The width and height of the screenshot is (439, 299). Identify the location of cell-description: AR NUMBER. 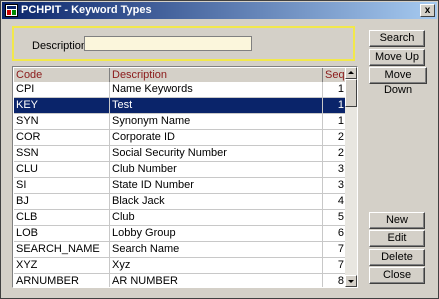
(216, 280).